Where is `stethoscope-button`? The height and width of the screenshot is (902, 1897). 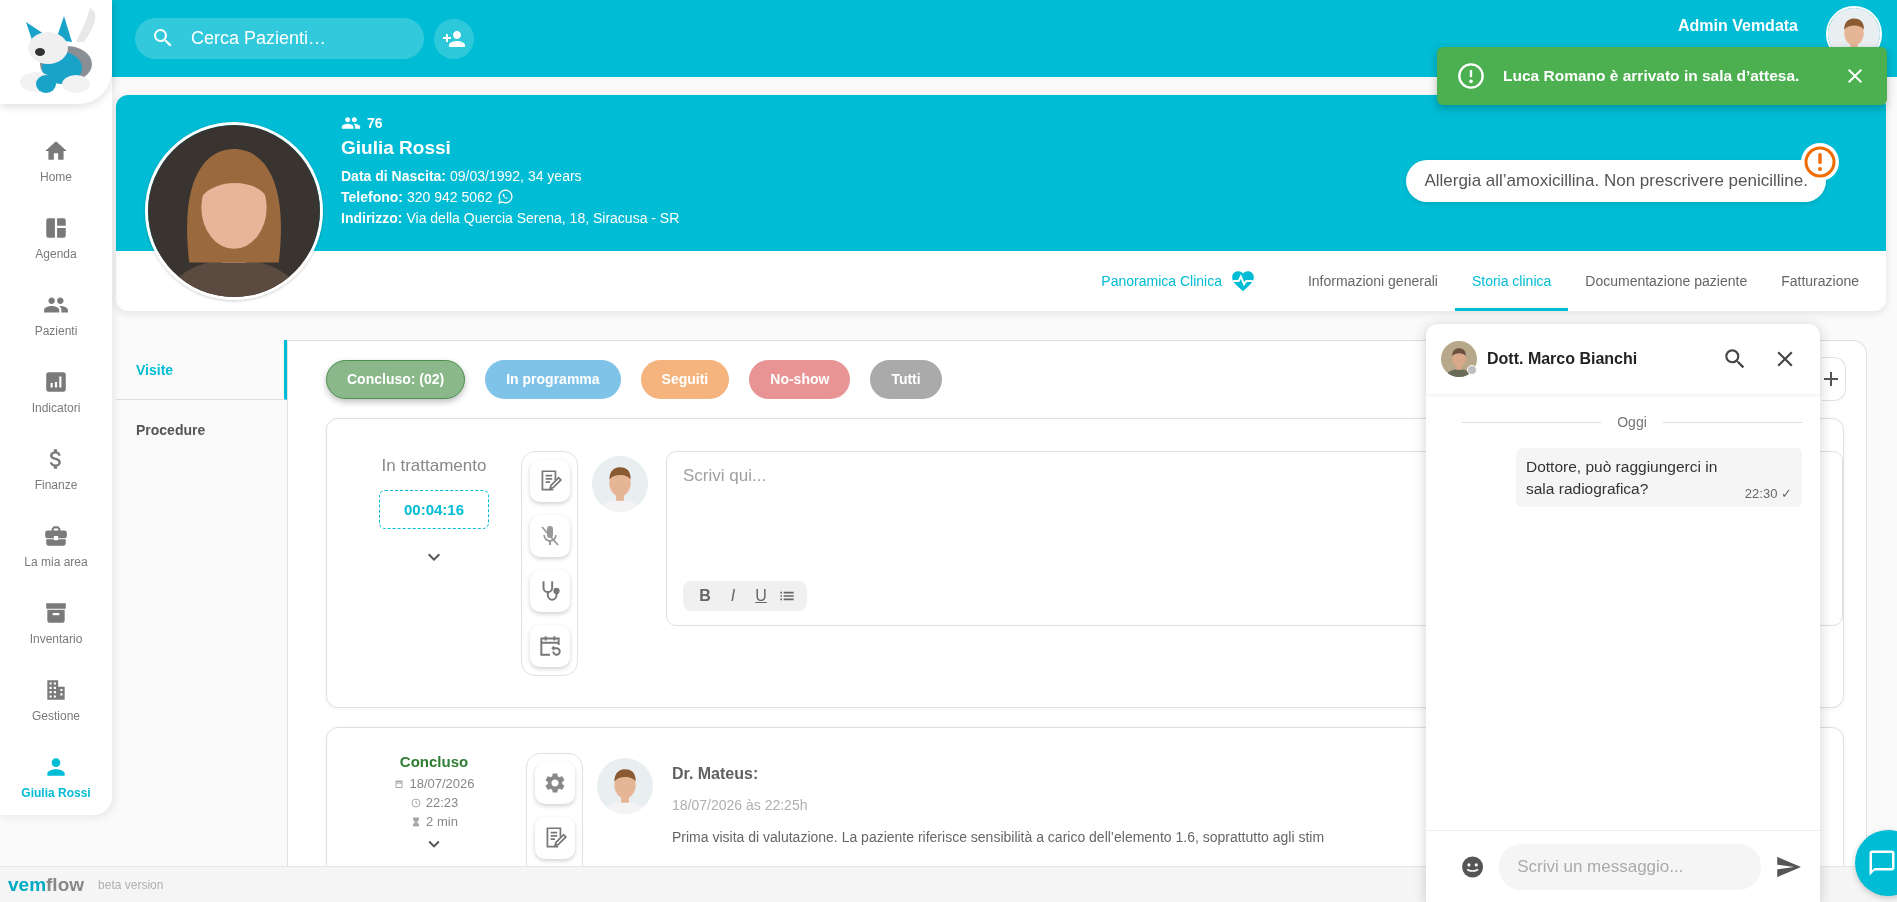 stethoscope-button is located at coordinates (550, 591).